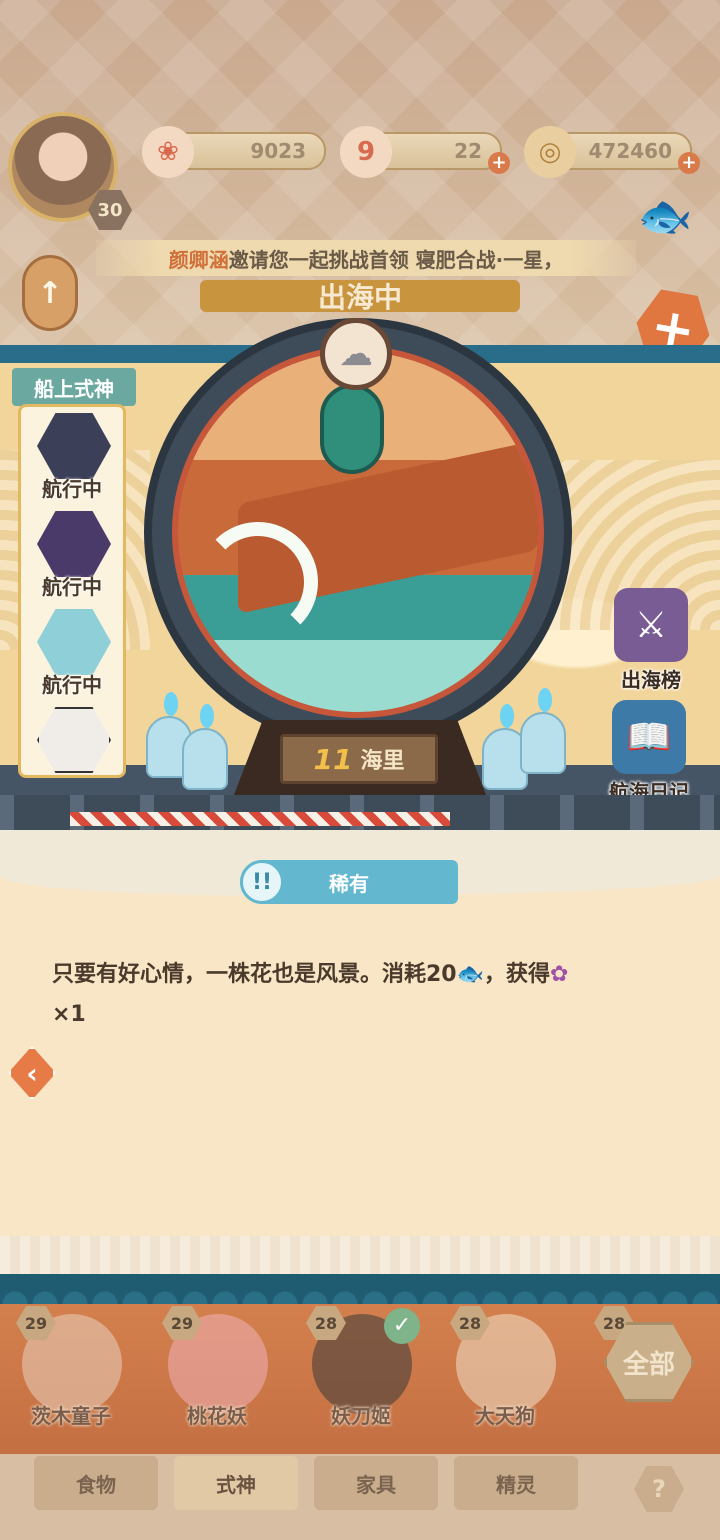 This screenshot has height=1540, width=720. I want to click on distance-value: 11, so click(333, 759).